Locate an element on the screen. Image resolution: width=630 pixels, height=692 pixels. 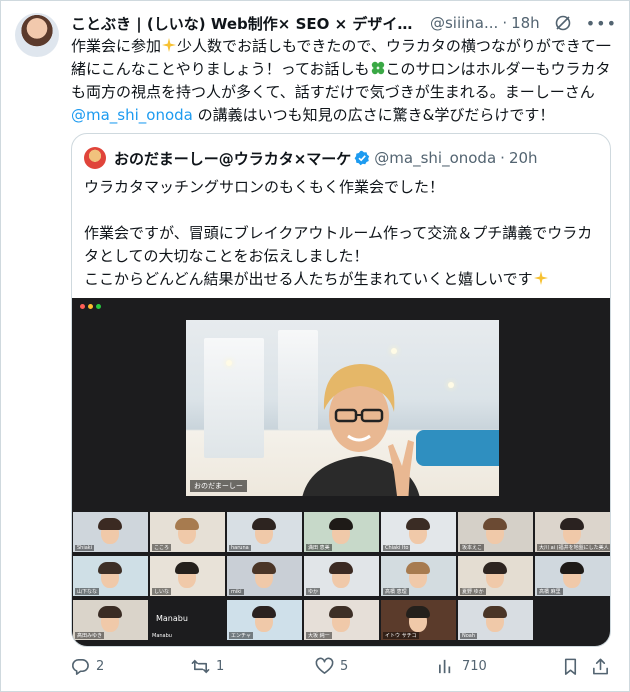
participant-name-label: haruna is located at coordinates (240, 548).